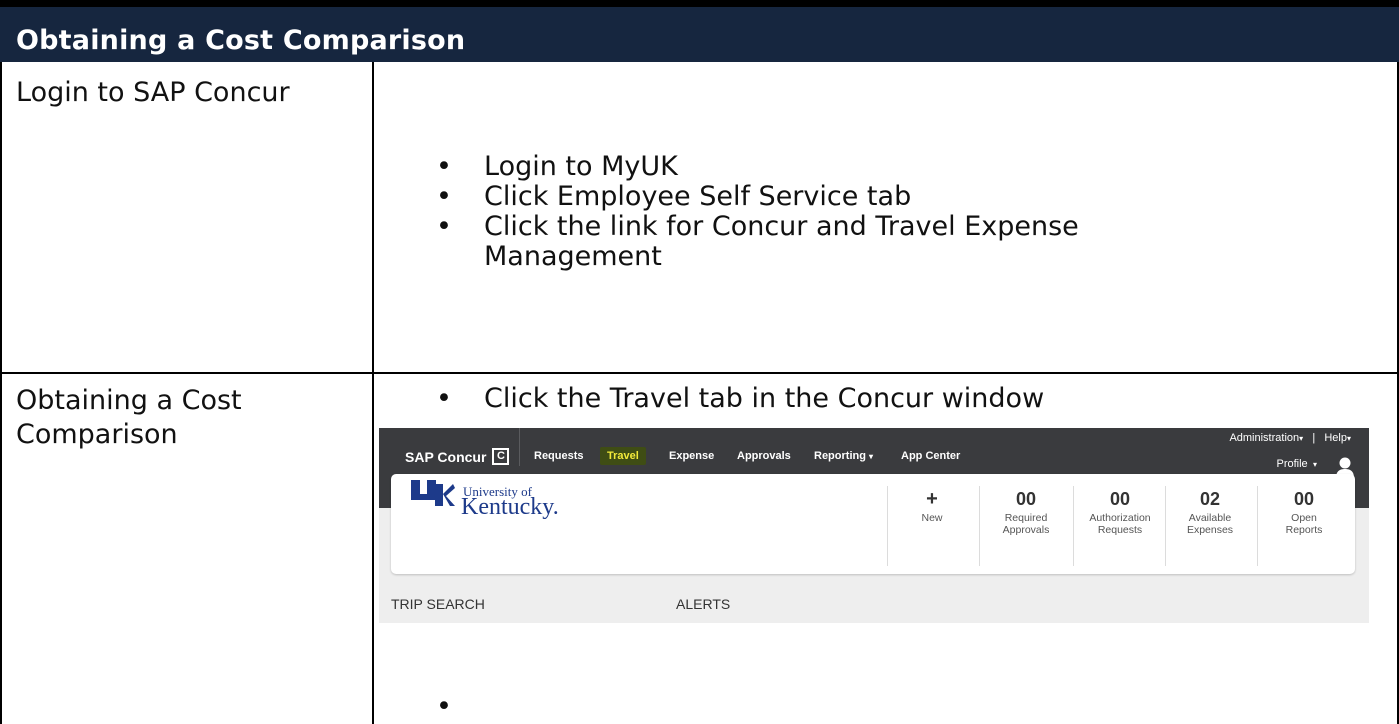 Image resolution: width=1399 pixels, height=724 pixels. I want to click on nav-divider, so click(519, 447).